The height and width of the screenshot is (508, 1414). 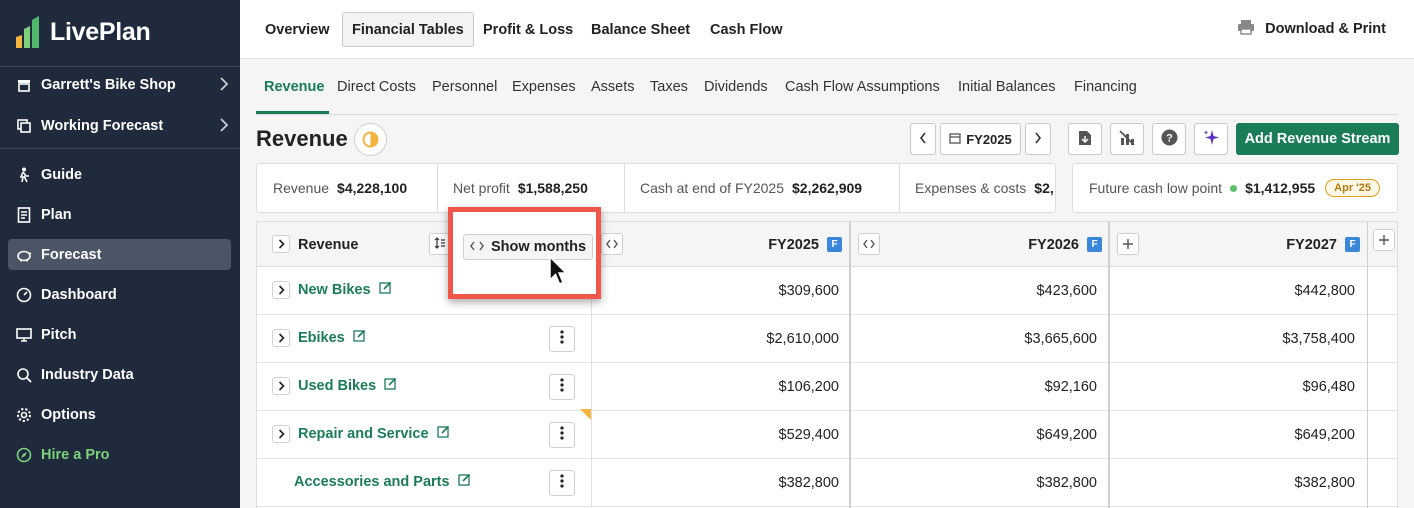 I want to click on subtab-personnel: Personnel, so click(x=464, y=87).